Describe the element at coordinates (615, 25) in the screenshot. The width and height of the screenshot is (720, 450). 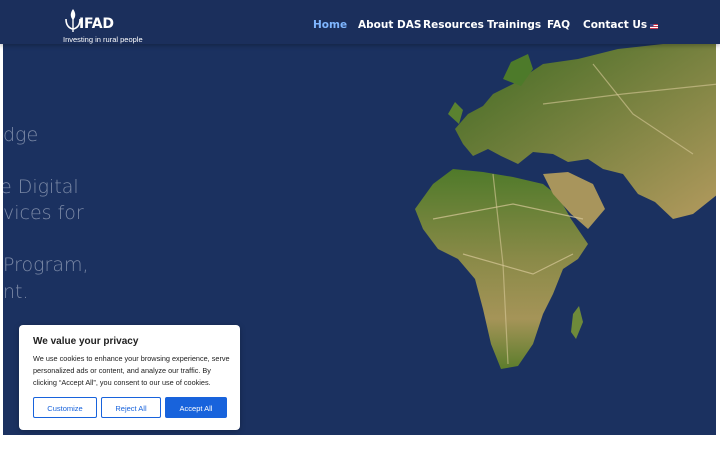
I see `nav-item-contact-us: Contact Us` at that location.